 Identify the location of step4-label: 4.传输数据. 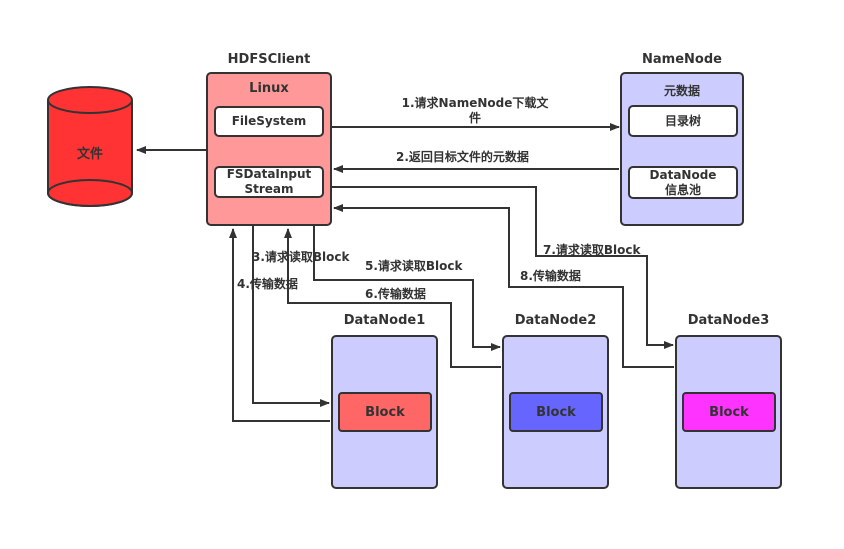
(267, 284).